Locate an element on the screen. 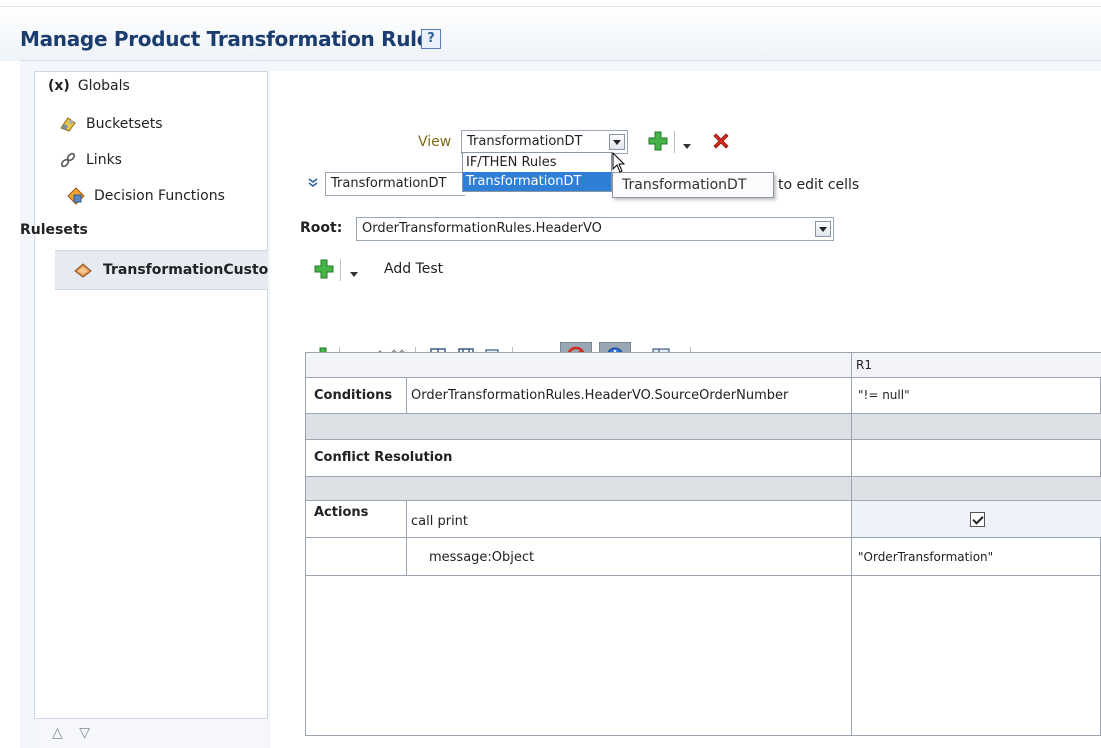  navigator-scroll-controls: △ ▽ is located at coordinates (151, 733).